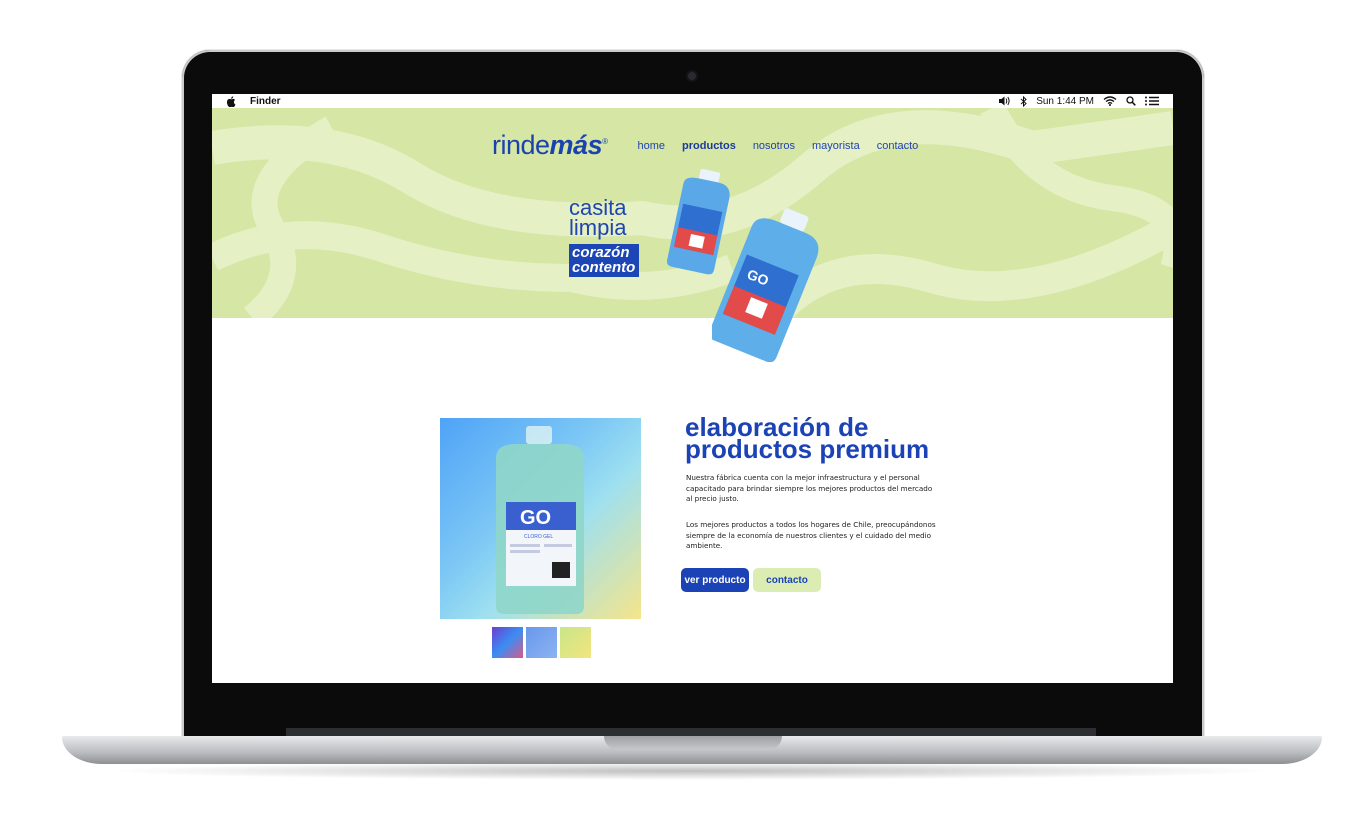 The width and height of the screenshot is (1368, 816). What do you see at coordinates (1152, 101) in the screenshot?
I see `list-icon` at bounding box center [1152, 101].